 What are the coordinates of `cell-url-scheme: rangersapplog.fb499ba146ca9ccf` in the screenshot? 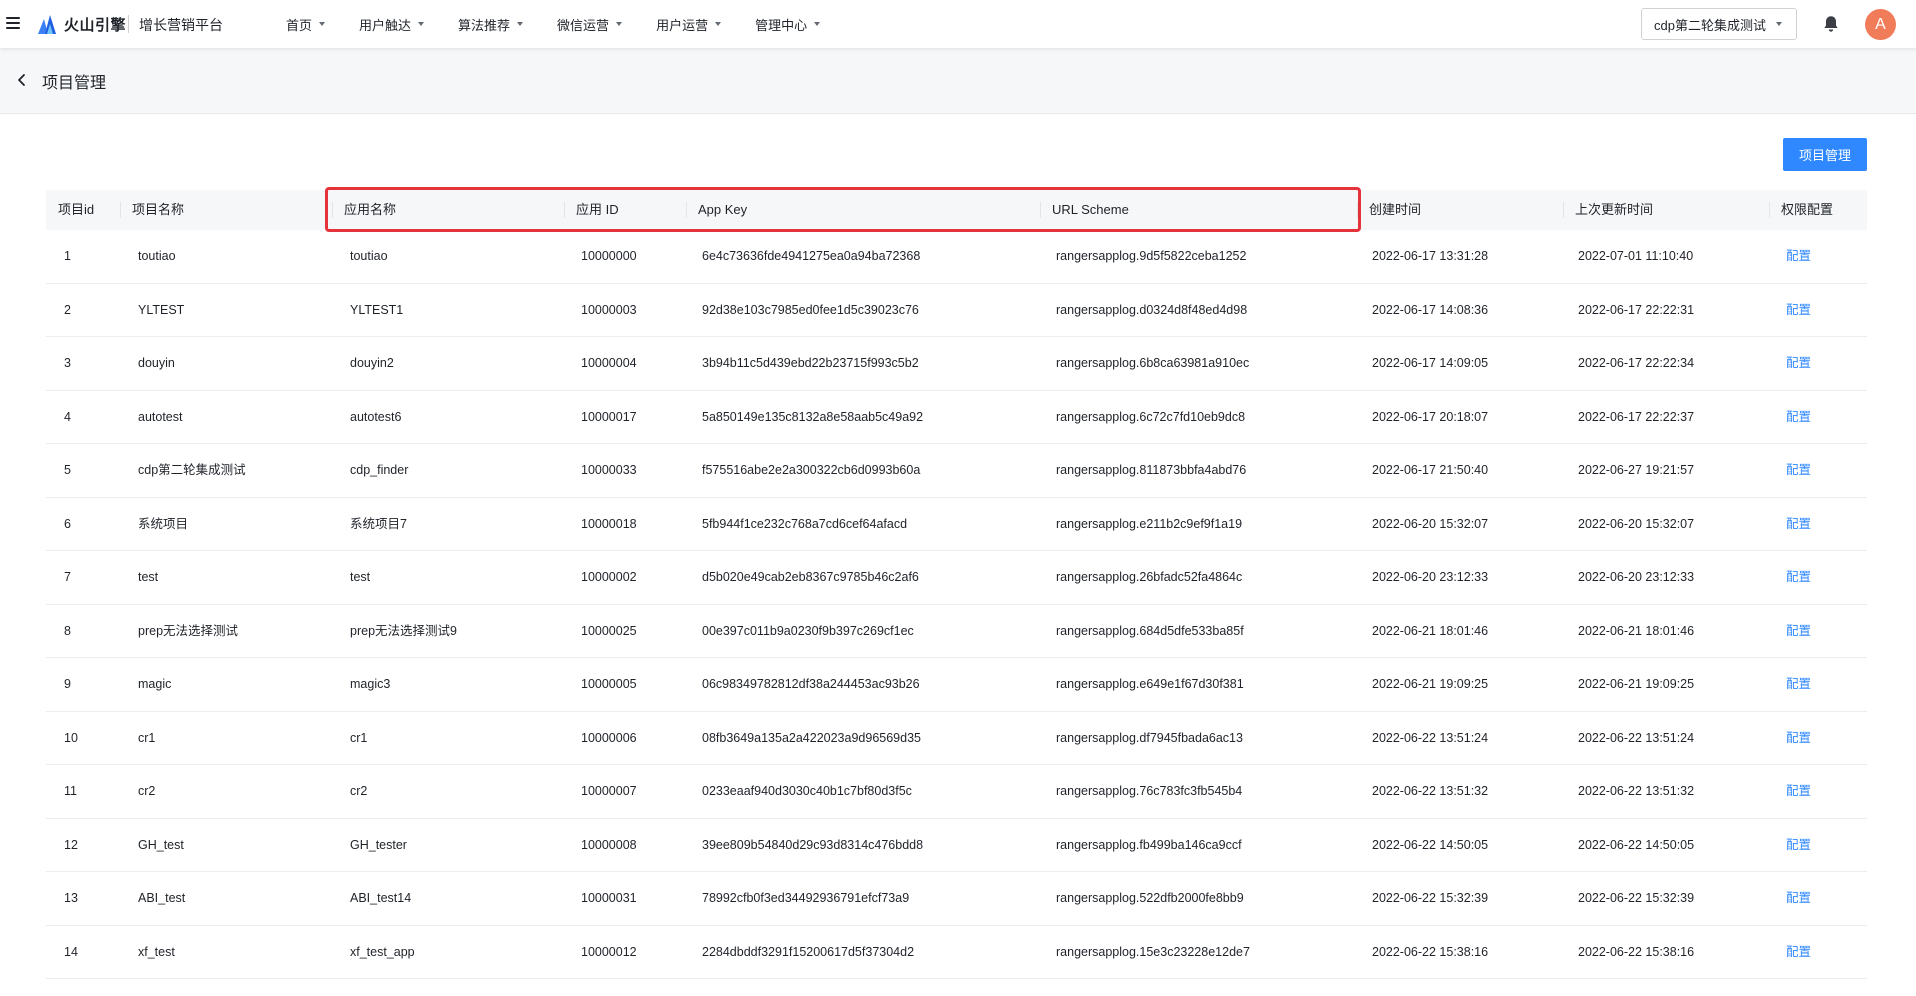 It's located at (1149, 844).